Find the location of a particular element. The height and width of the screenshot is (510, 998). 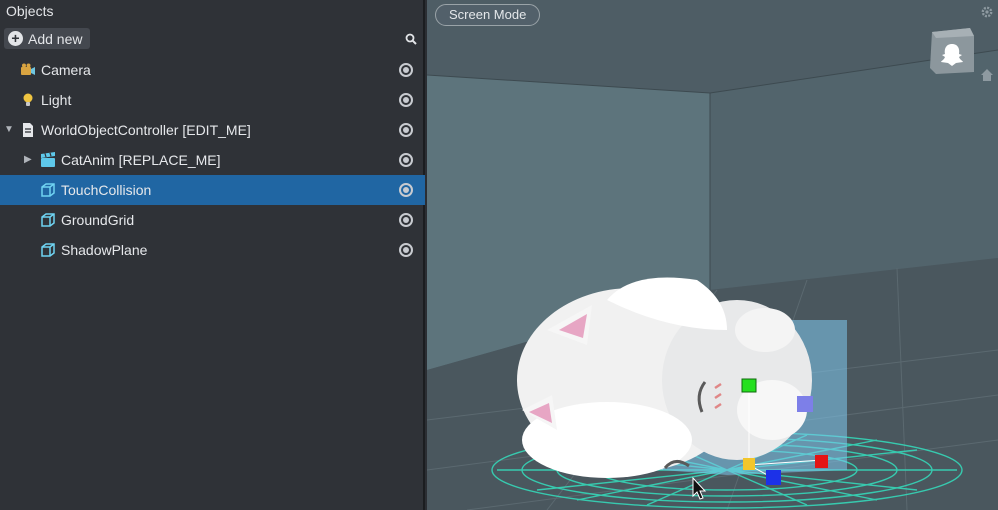

object-label: CatAnim [REPLACE_ME] is located at coordinates (141, 160).